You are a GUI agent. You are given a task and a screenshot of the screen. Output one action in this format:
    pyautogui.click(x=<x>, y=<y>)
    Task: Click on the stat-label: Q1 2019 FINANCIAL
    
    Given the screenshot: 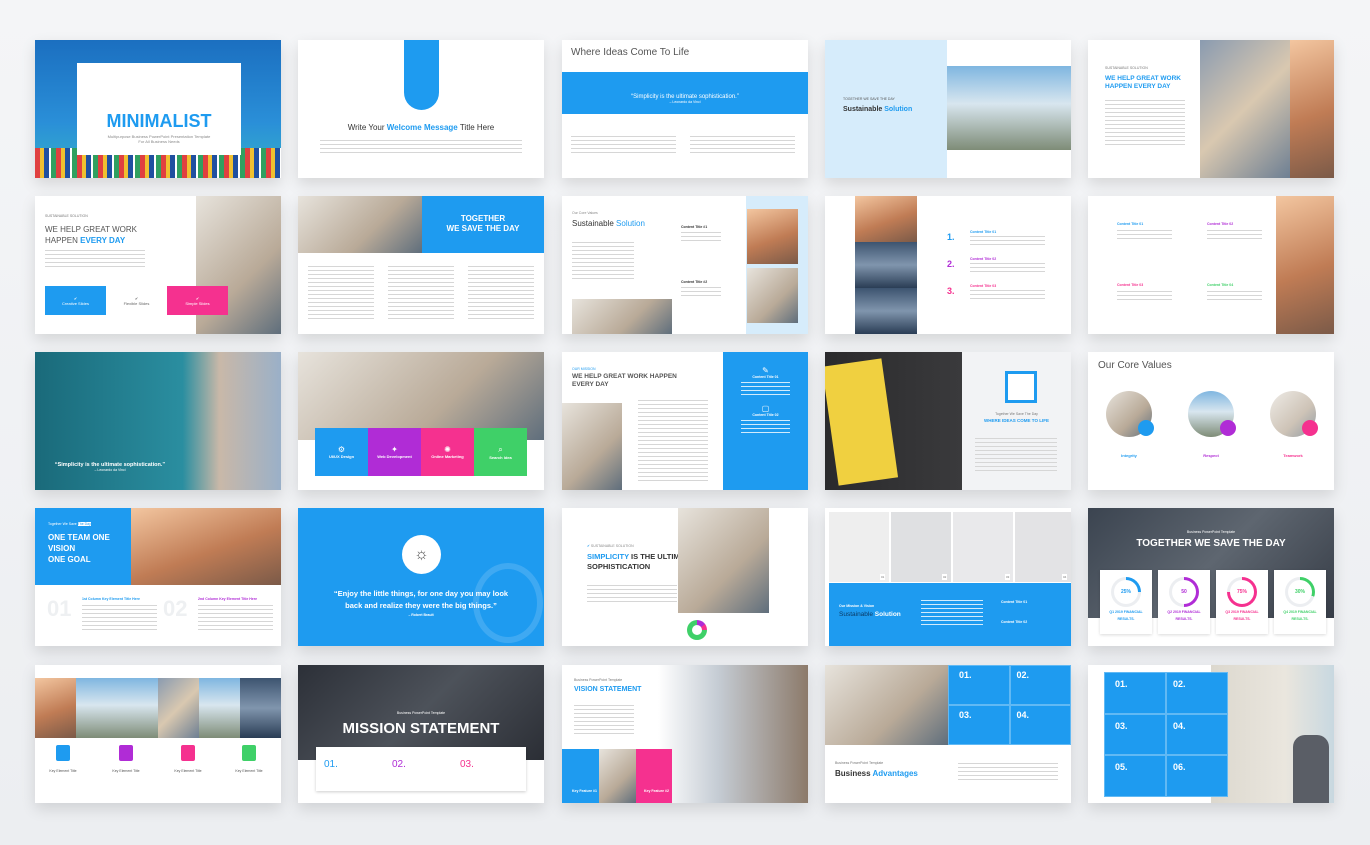 What is the action you would take?
    pyautogui.click(x=1126, y=612)
    